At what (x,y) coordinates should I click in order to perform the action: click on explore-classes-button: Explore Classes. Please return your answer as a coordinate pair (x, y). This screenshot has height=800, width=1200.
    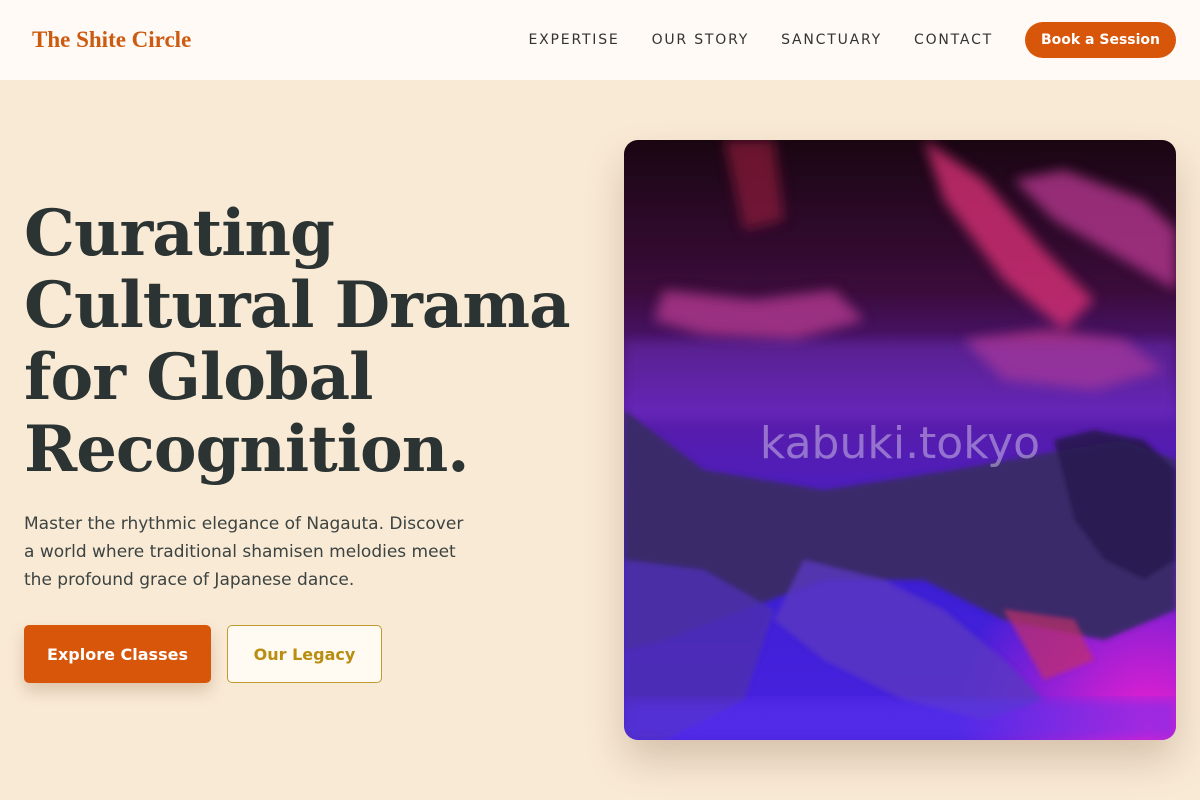
    Looking at the image, I should click on (117, 654).